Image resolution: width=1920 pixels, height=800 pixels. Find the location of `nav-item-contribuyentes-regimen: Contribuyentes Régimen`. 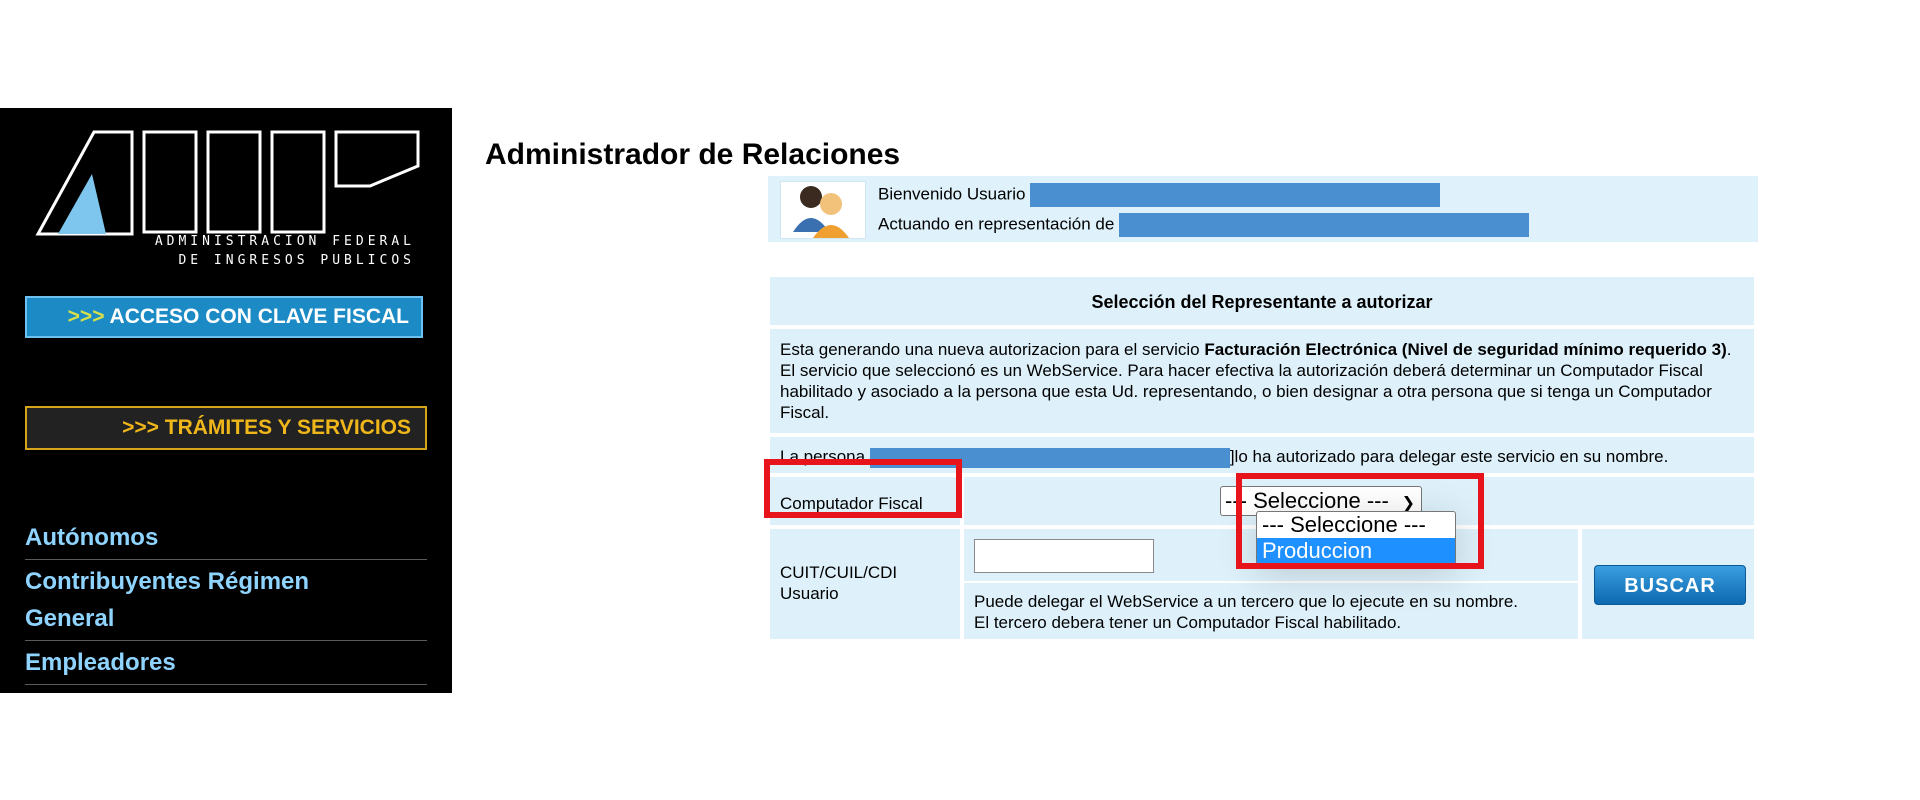

nav-item-contribuyentes-regimen: Contribuyentes Régimen is located at coordinates (226, 578).